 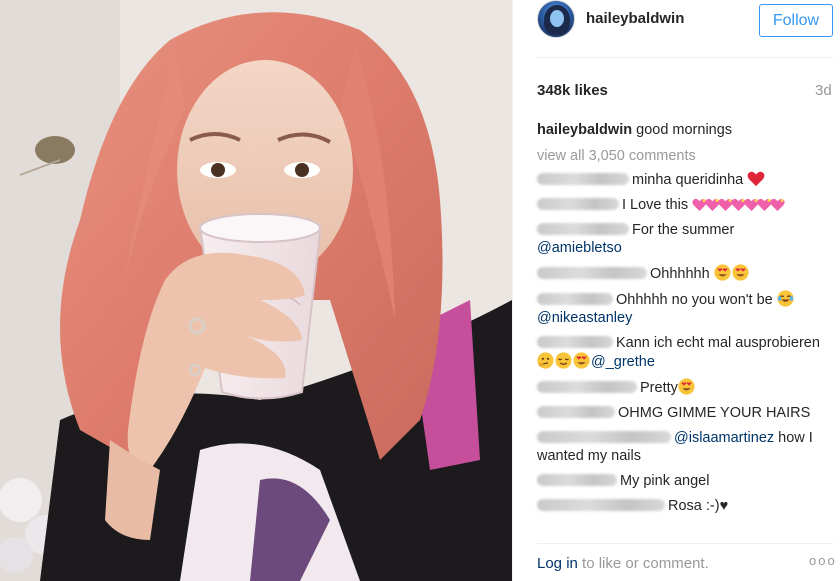 I want to click on comment-text: OHMG GIMME YOUR HAIRS, so click(x=714, y=413).